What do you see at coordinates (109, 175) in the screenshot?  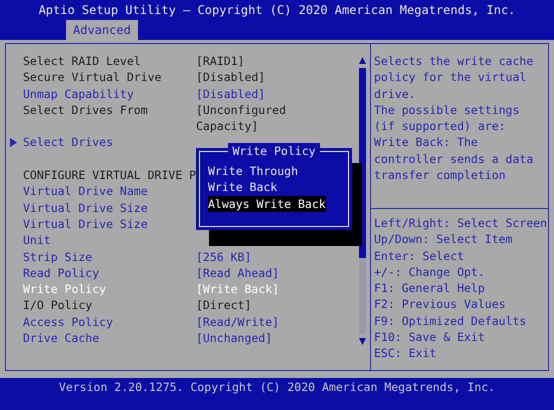 I see `section-heading: CONFIGURE VIRTUAL DRIVE P` at bounding box center [109, 175].